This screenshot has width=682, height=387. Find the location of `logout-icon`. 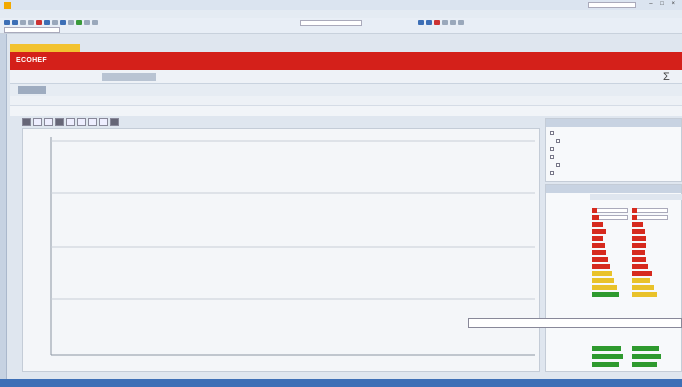

logout-icon is located at coordinates (437, 22).